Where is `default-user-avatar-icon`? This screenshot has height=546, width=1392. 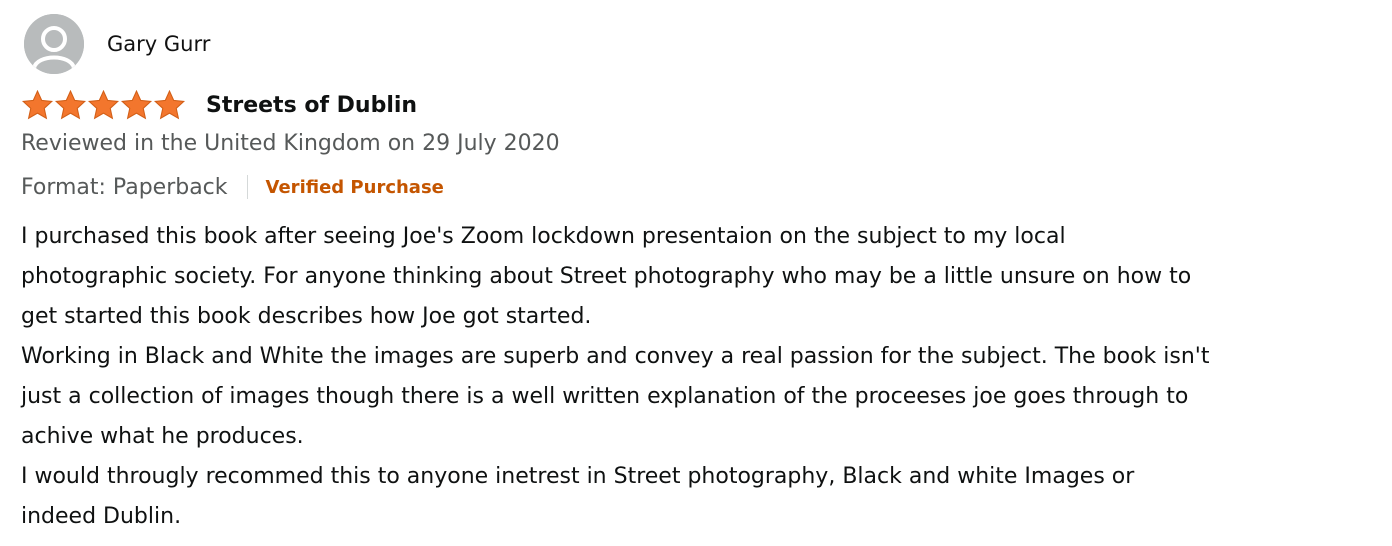 default-user-avatar-icon is located at coordinates (54, 44).